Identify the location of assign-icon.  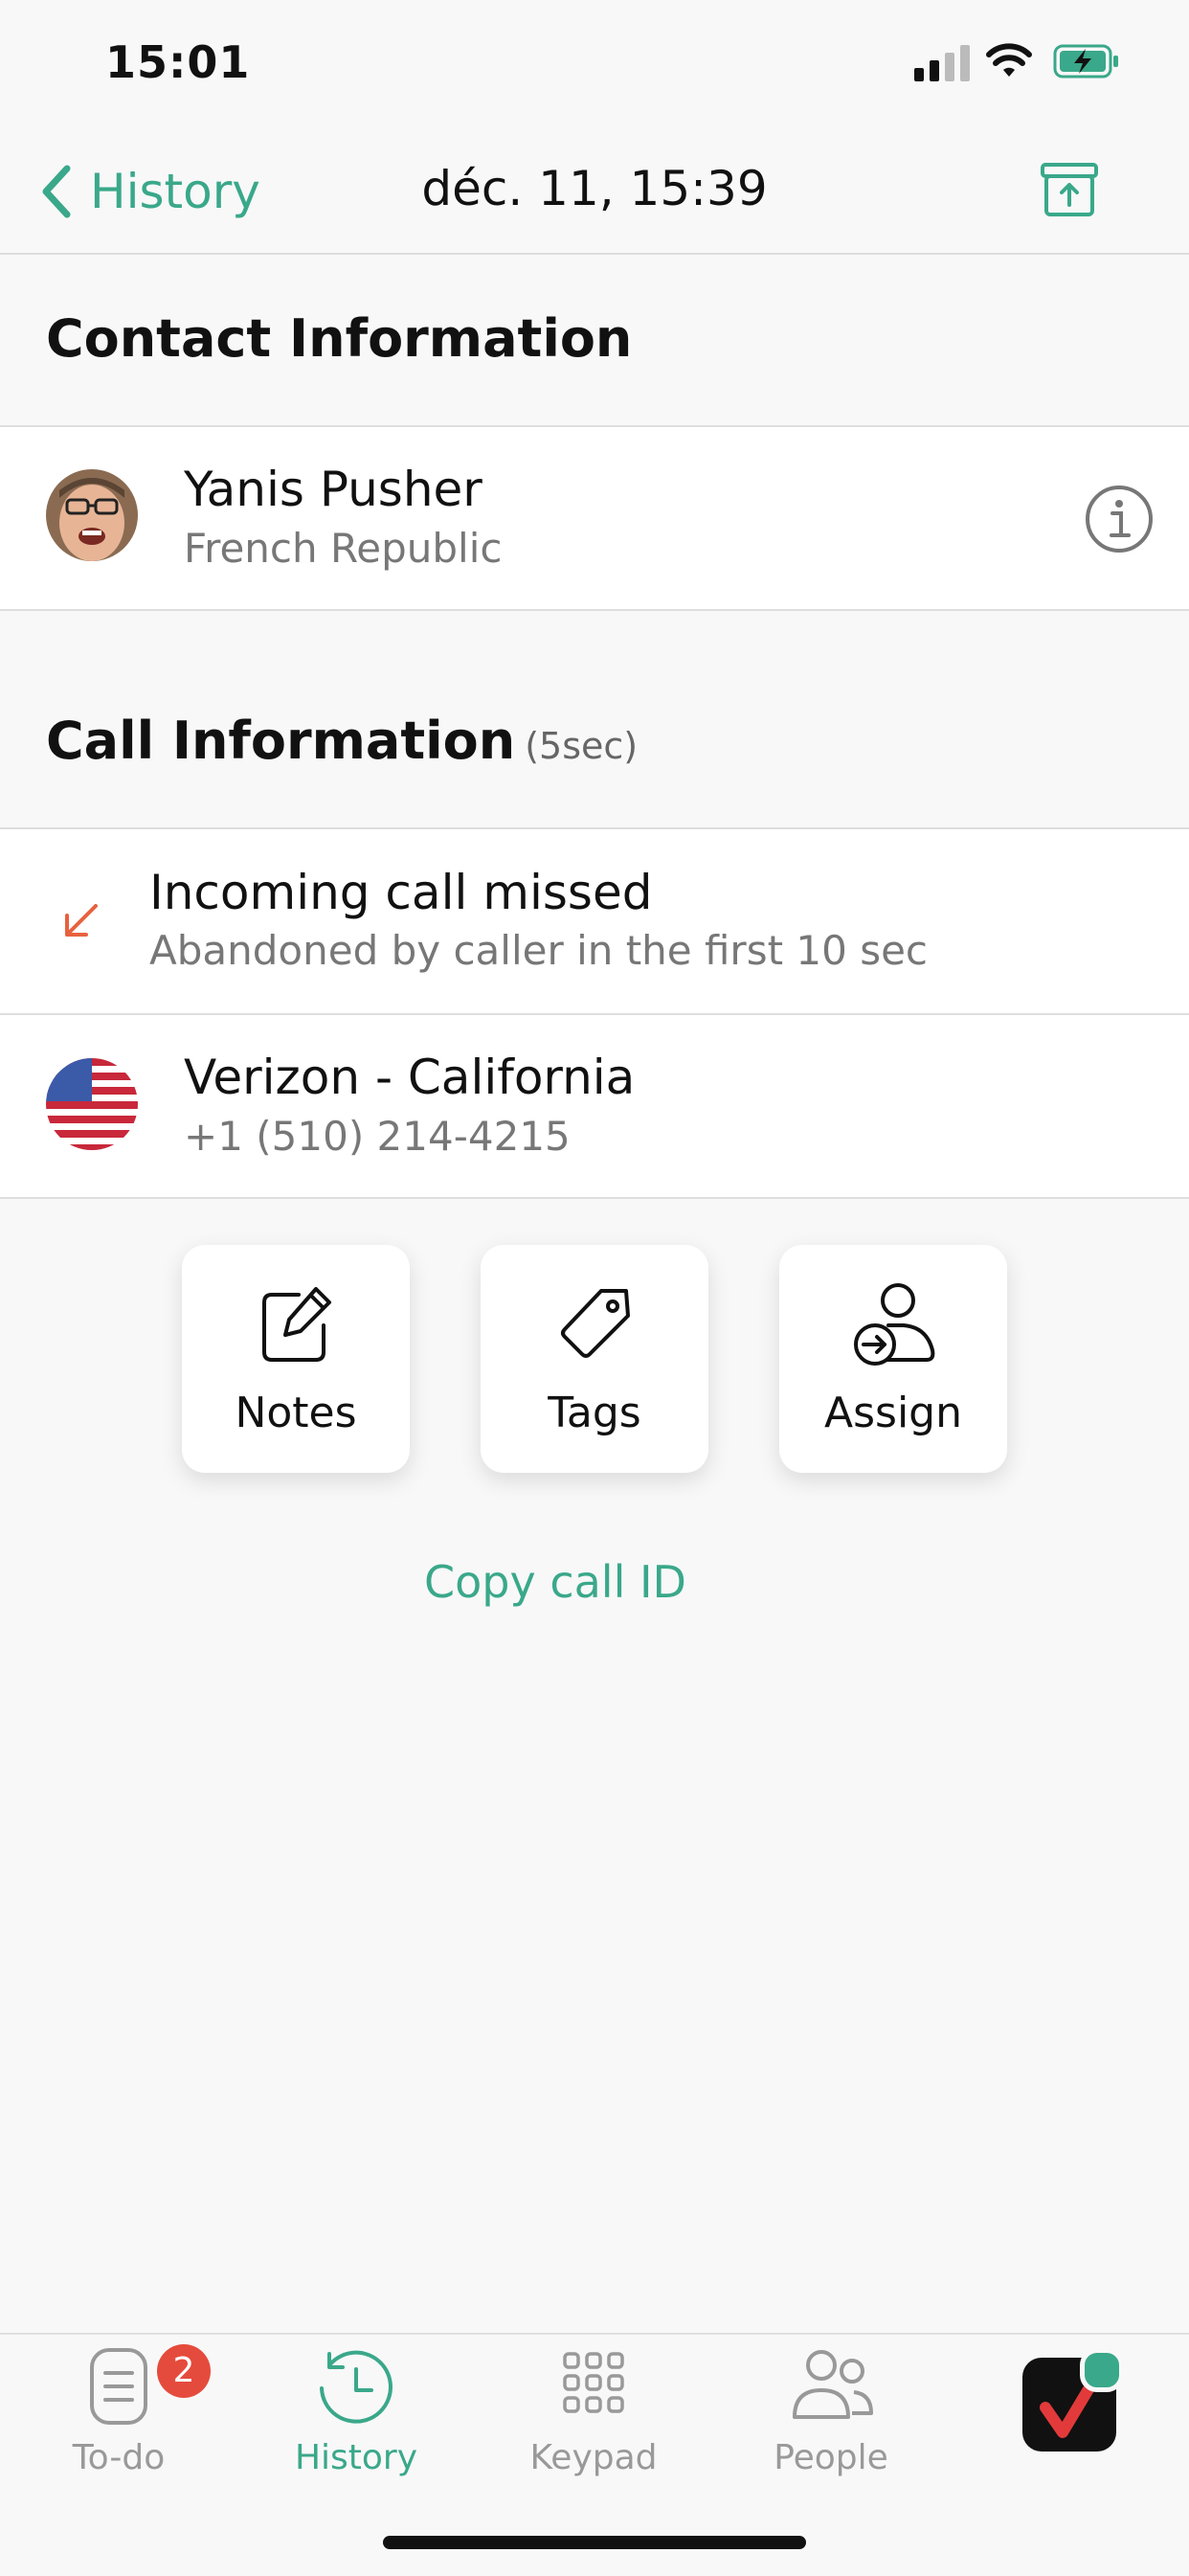
(894, 1324).